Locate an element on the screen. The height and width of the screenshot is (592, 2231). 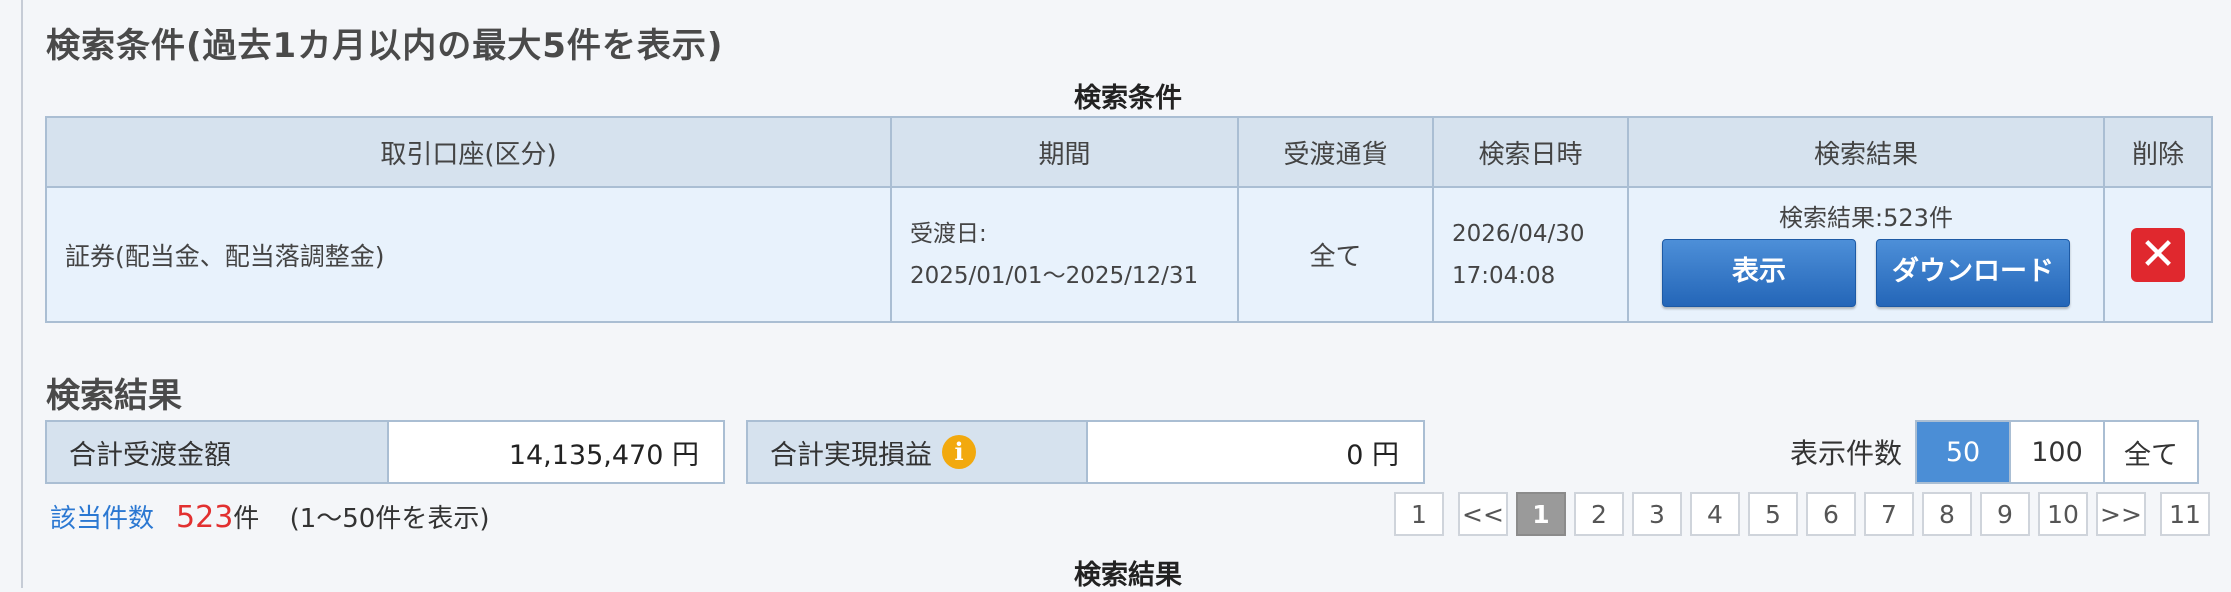
total-amount-box: 合計受渡金額 14,135,470 円 is located at coordinates (385, 452).